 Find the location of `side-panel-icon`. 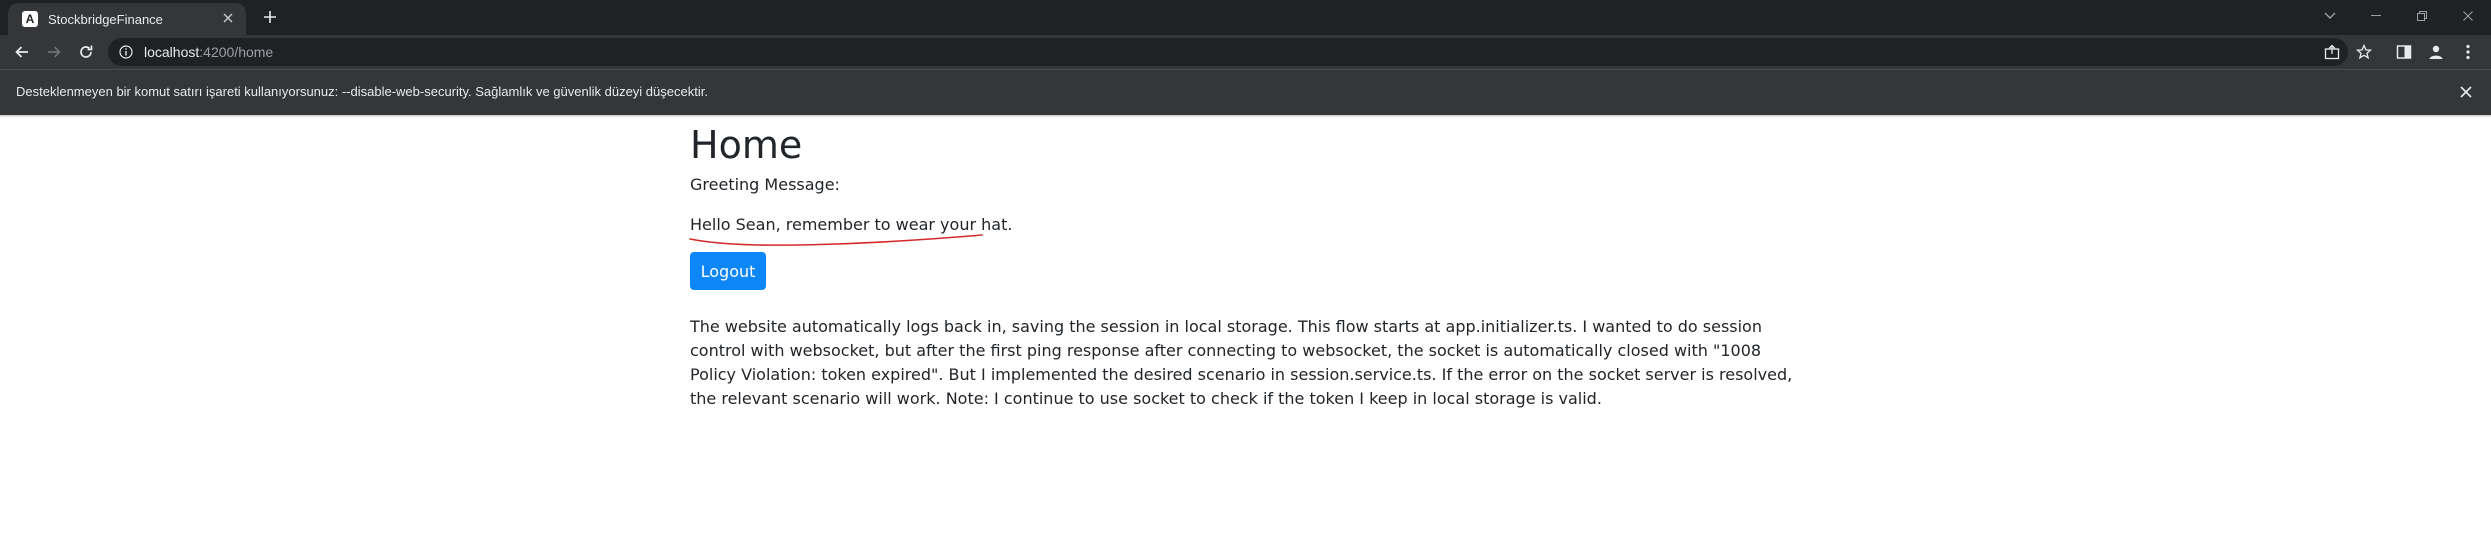

side-panel-icon is located at coordinates (2404, 52).